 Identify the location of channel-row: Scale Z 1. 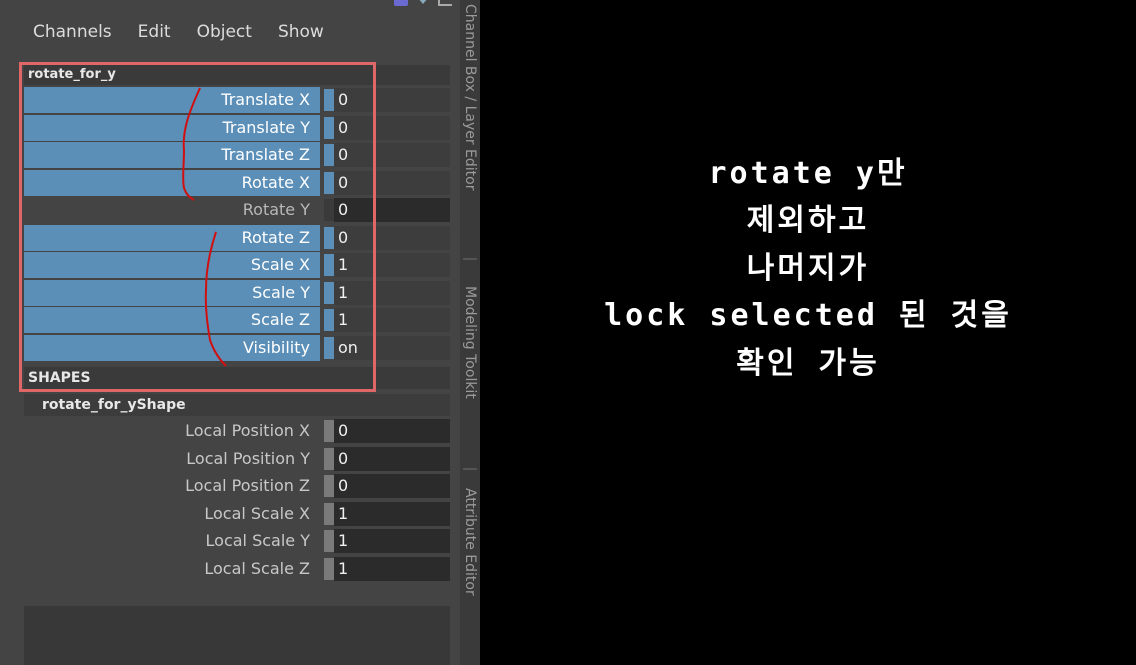
(237, 320).